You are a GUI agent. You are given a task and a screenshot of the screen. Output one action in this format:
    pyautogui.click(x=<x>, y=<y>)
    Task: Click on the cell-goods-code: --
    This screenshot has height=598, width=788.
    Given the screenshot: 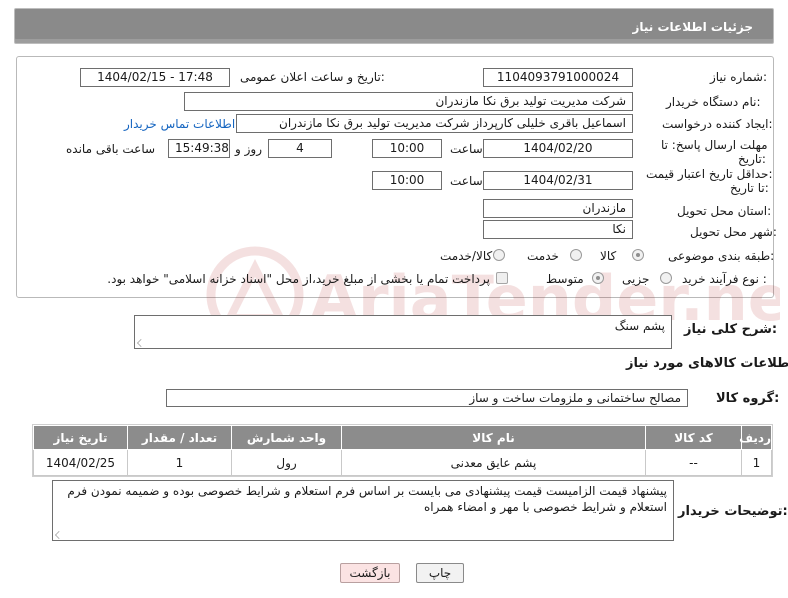 What is the action you would take?
    pyautogui.click(x=693, y=462)
    